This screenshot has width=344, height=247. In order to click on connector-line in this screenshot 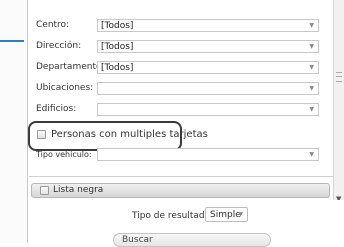, I will do `click(12, 41)`.